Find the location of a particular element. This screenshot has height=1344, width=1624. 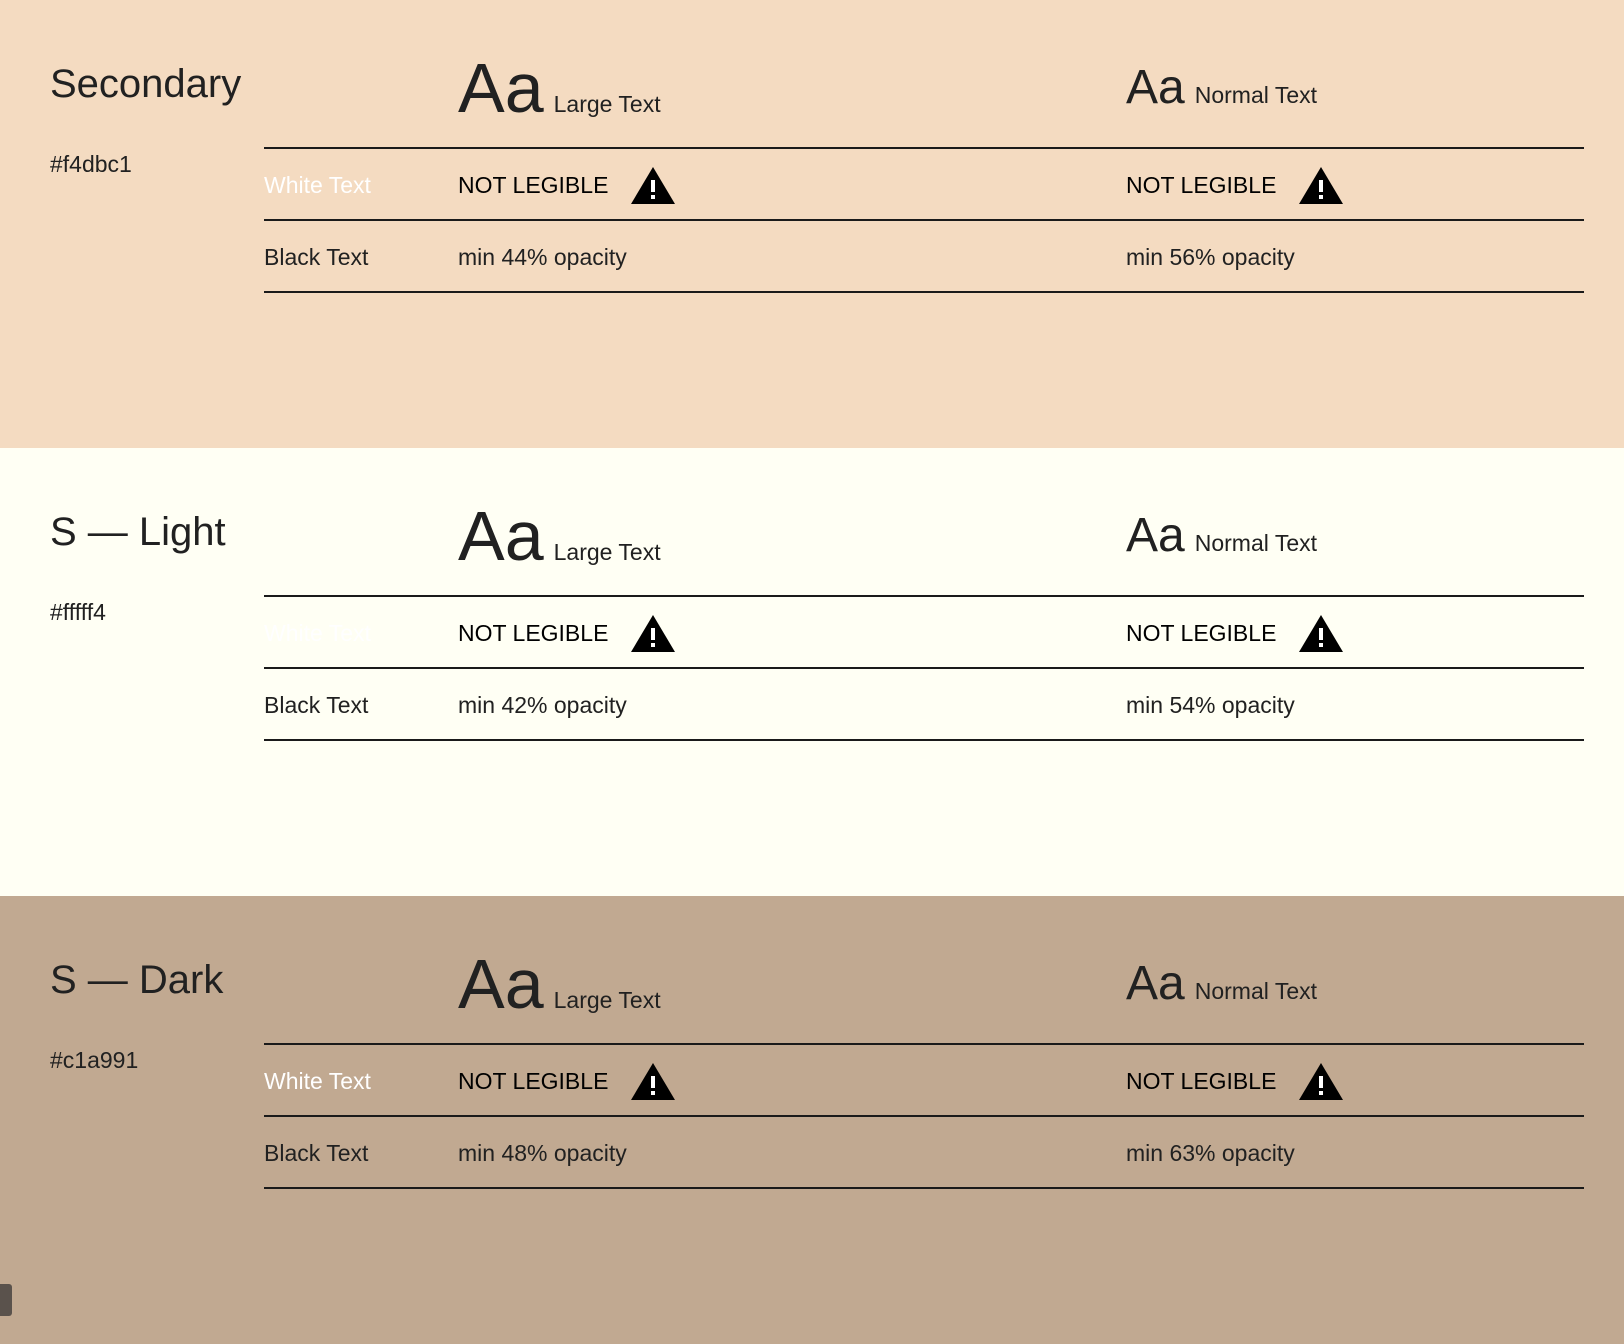

black-large-opacity: min 42% opacity is located at coordinates (542, 705).